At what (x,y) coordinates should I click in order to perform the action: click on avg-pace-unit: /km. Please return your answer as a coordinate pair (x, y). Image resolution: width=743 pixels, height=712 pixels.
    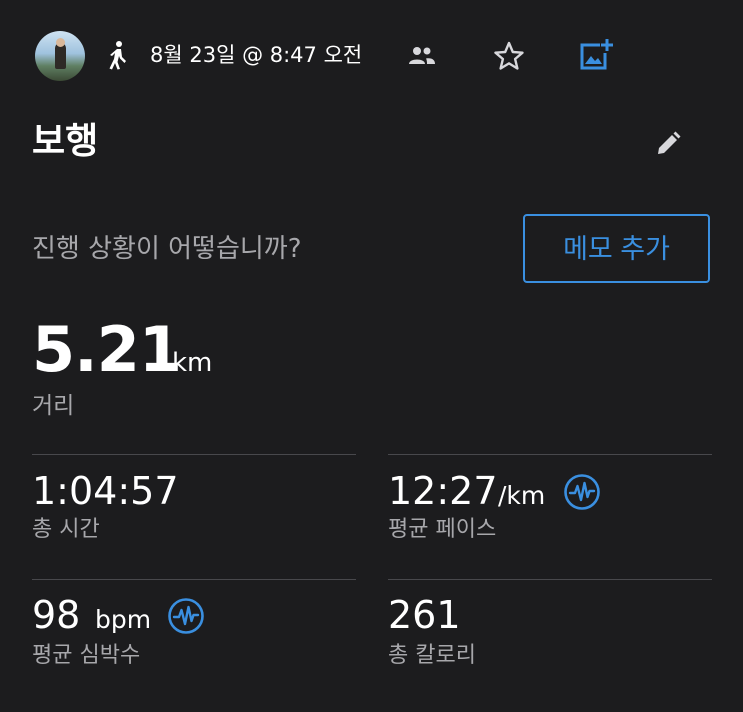
    Looking at the image, I should click on (522, 495).